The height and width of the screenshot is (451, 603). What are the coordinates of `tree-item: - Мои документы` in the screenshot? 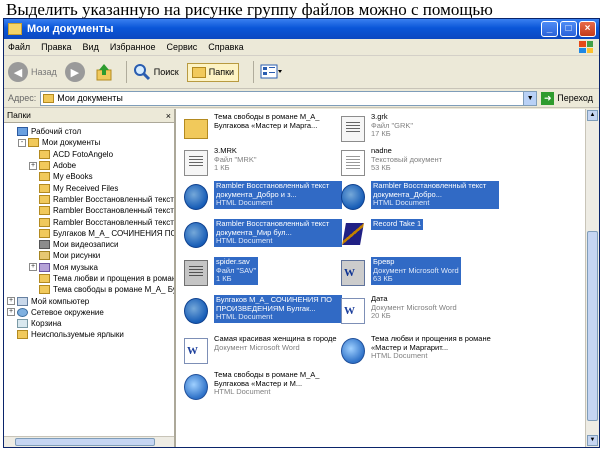 It's located at (89, 142).